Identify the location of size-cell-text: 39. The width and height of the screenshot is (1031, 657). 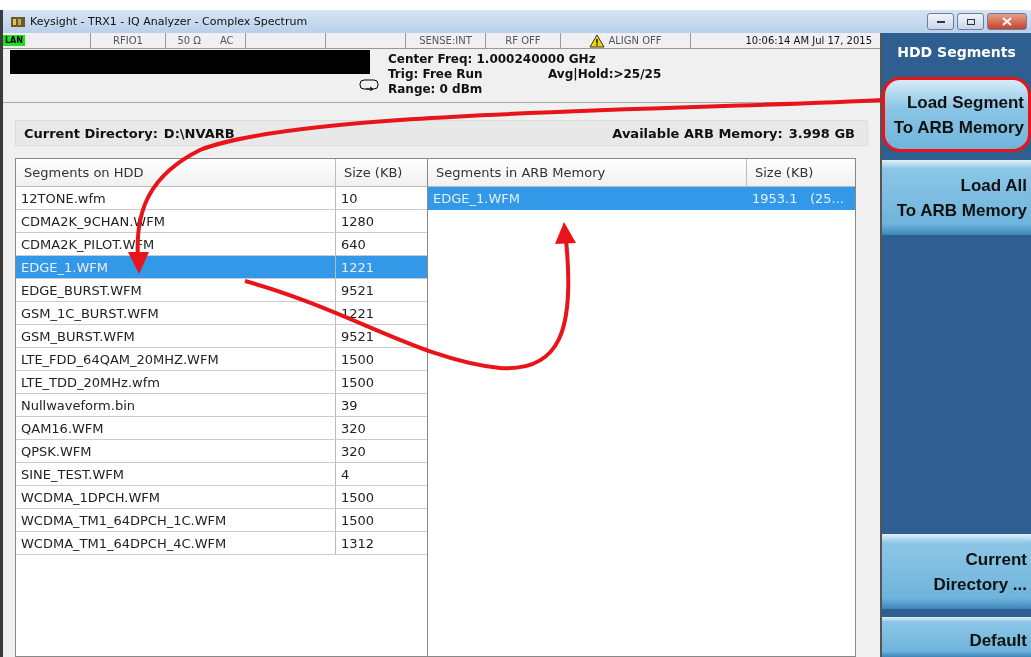
(349, 405).